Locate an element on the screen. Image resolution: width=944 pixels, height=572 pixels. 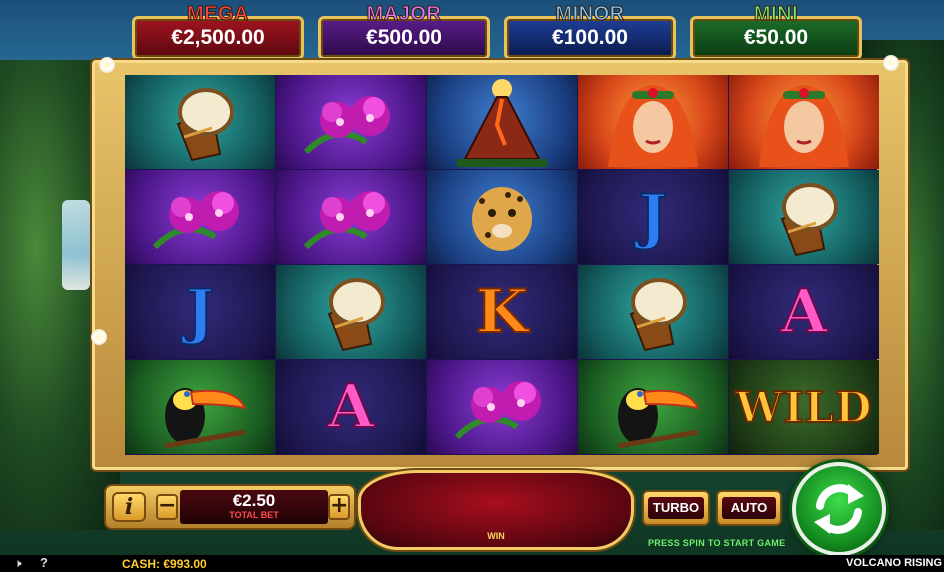
jackpot-minor: MINOR €100.00 is located at coordinates (590, 31).